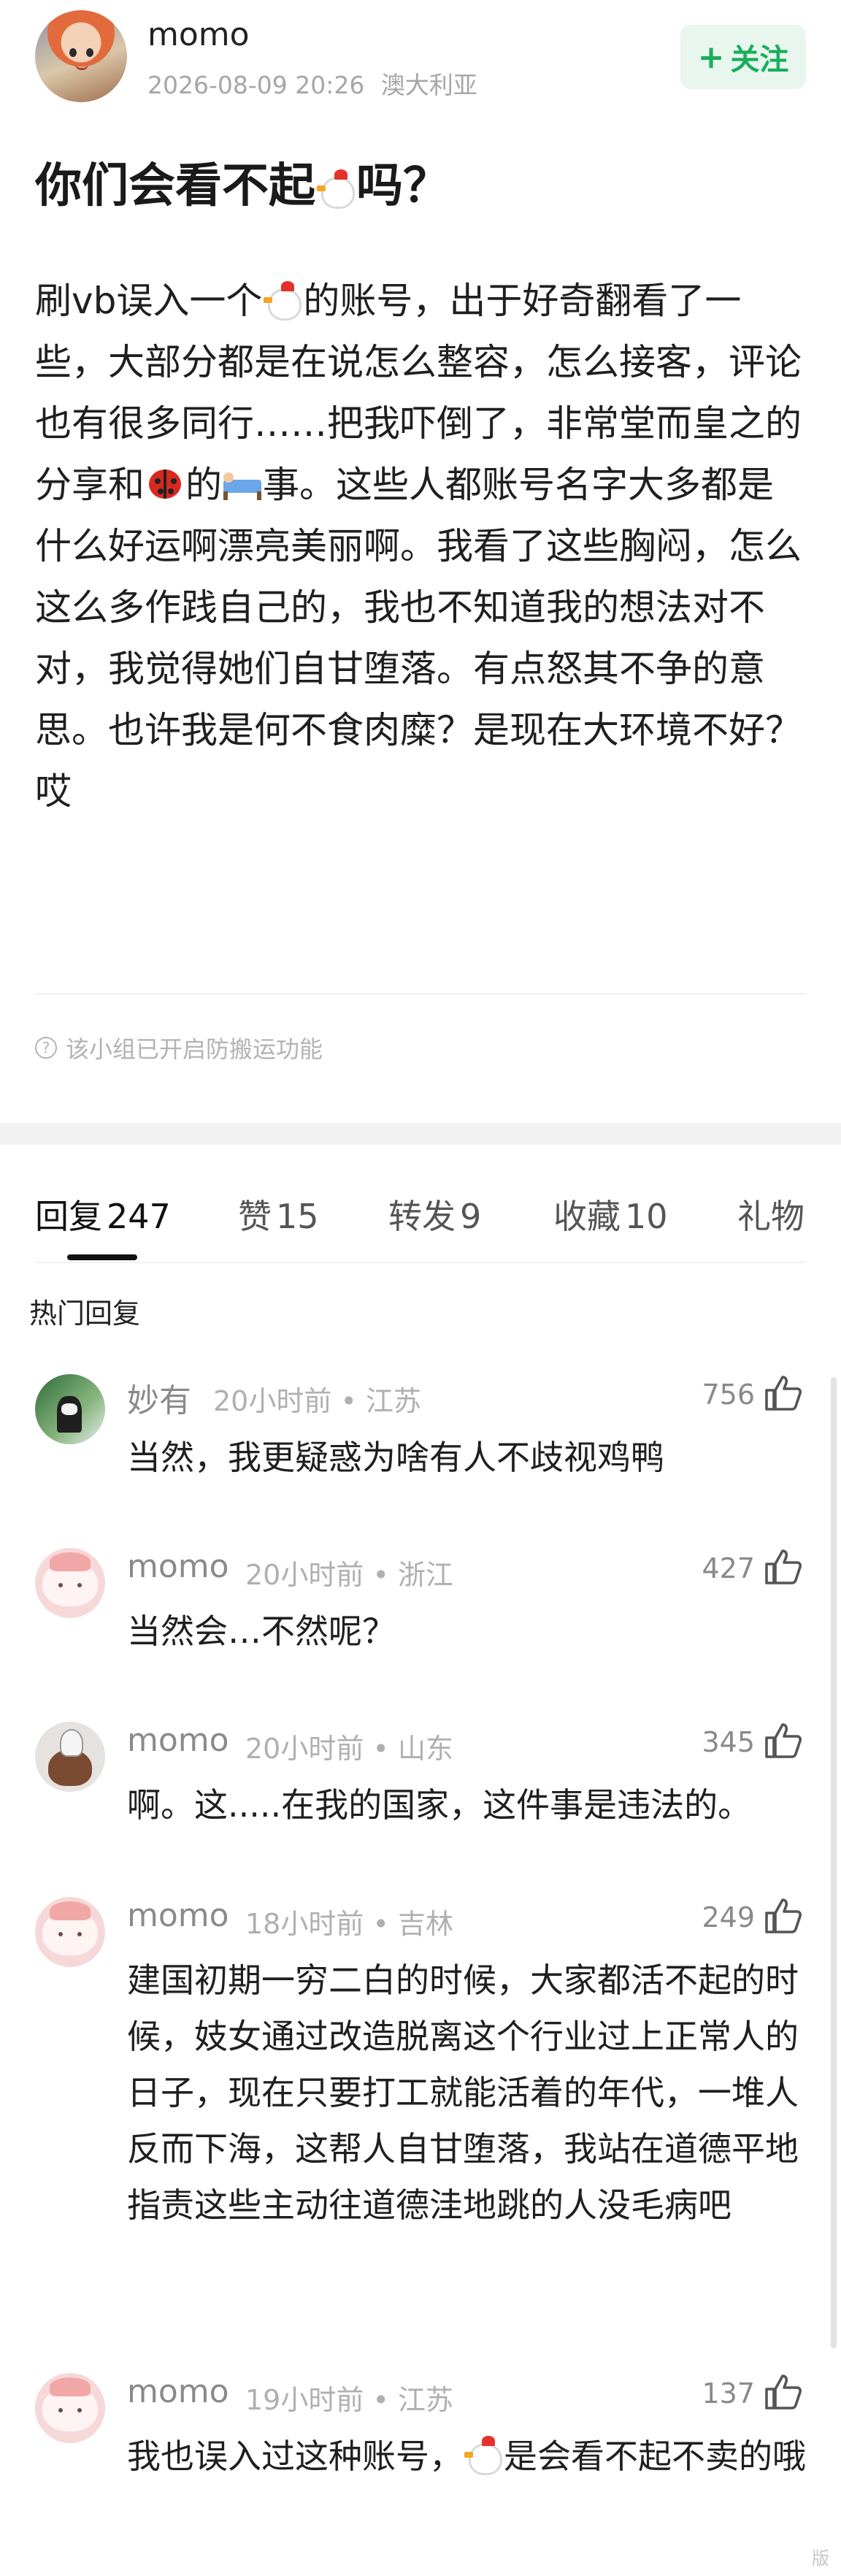  What do you see at coordinates (349, 2400) in the screenshot?
I see `comment-meta: 19小时前 • 江苏` at bounding box center [349, 2400].